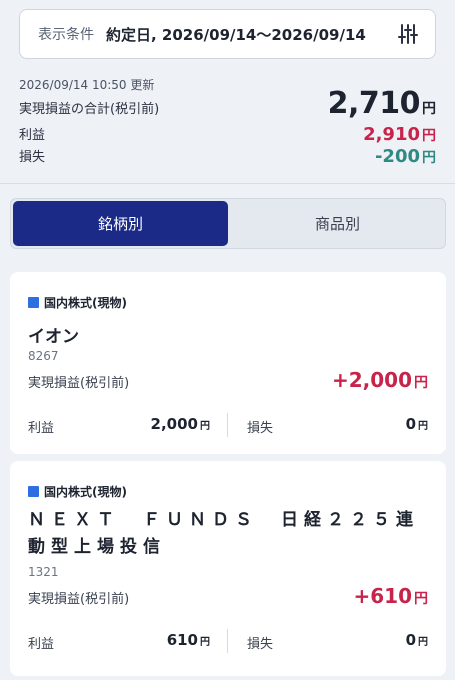  Describe the element at coordinates (405, 156) in the screenshot. I see `total-loss-value: -200 円` at that location.